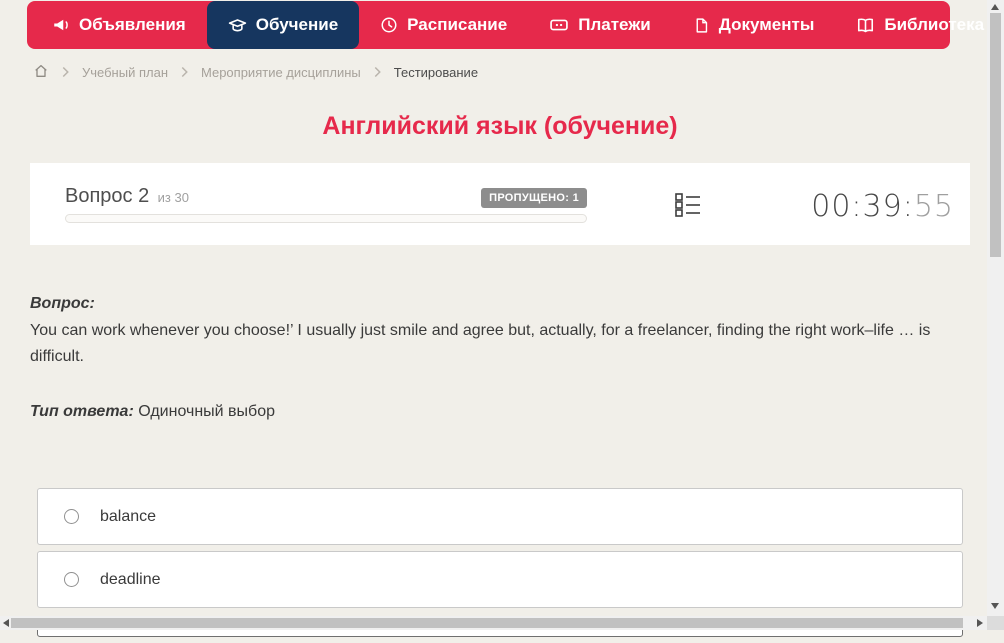 The image size is (1004, 643). Describe the element at coordinates (206, 411) in the screenshot. I see `answer-type-value: Одиночный выбор` at that location.